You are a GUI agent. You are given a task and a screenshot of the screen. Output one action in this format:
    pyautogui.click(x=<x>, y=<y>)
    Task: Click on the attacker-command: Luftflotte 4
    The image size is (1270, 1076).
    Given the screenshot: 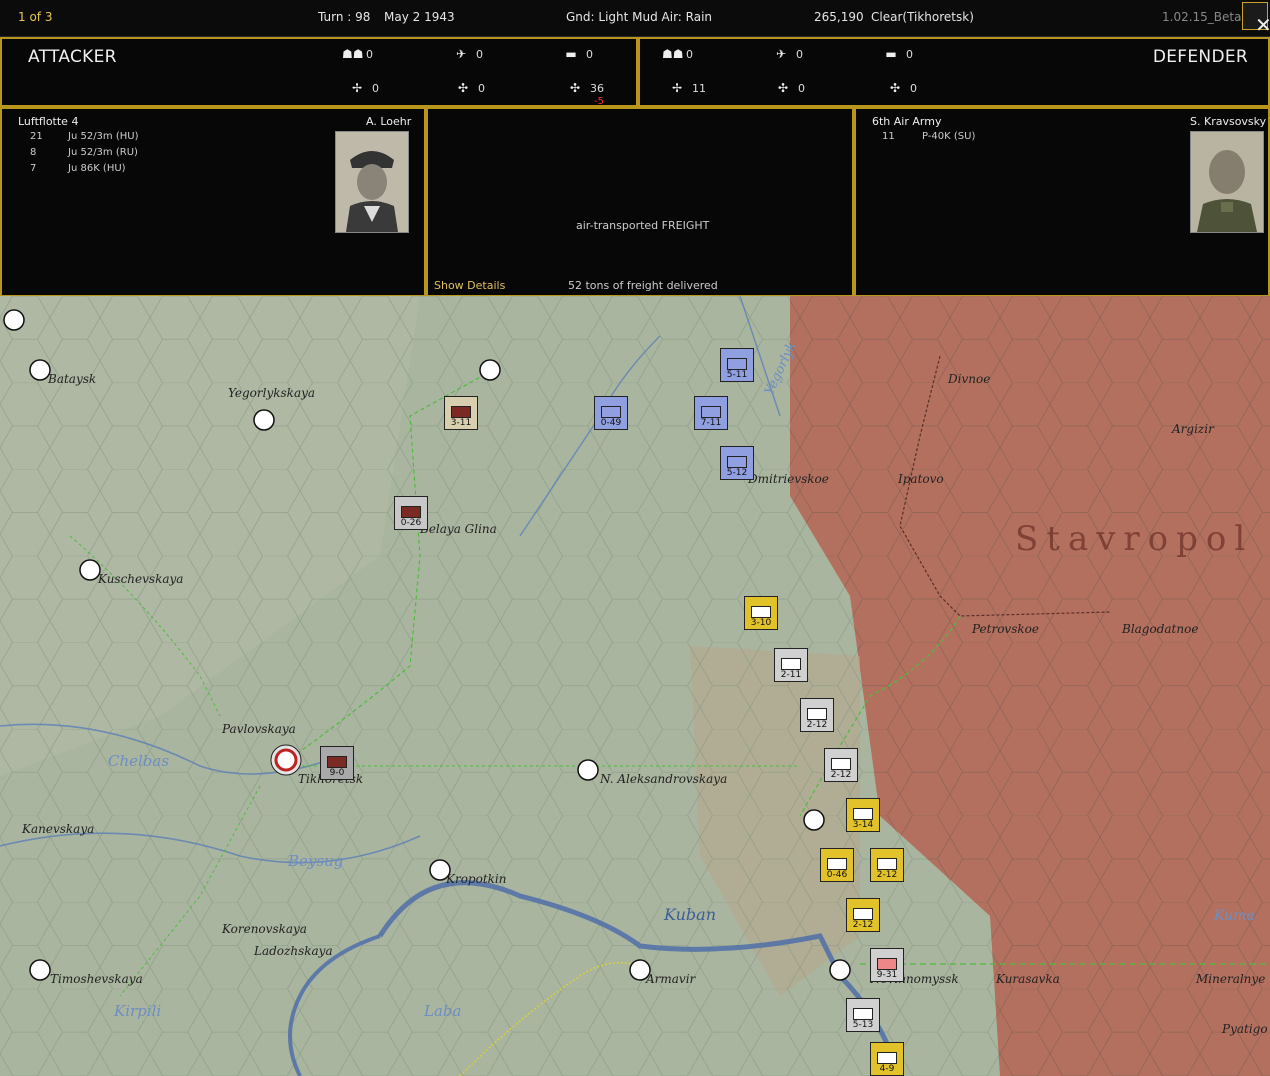 What is the action you would take?
    pyautogui.click(x=48, y=121)
    